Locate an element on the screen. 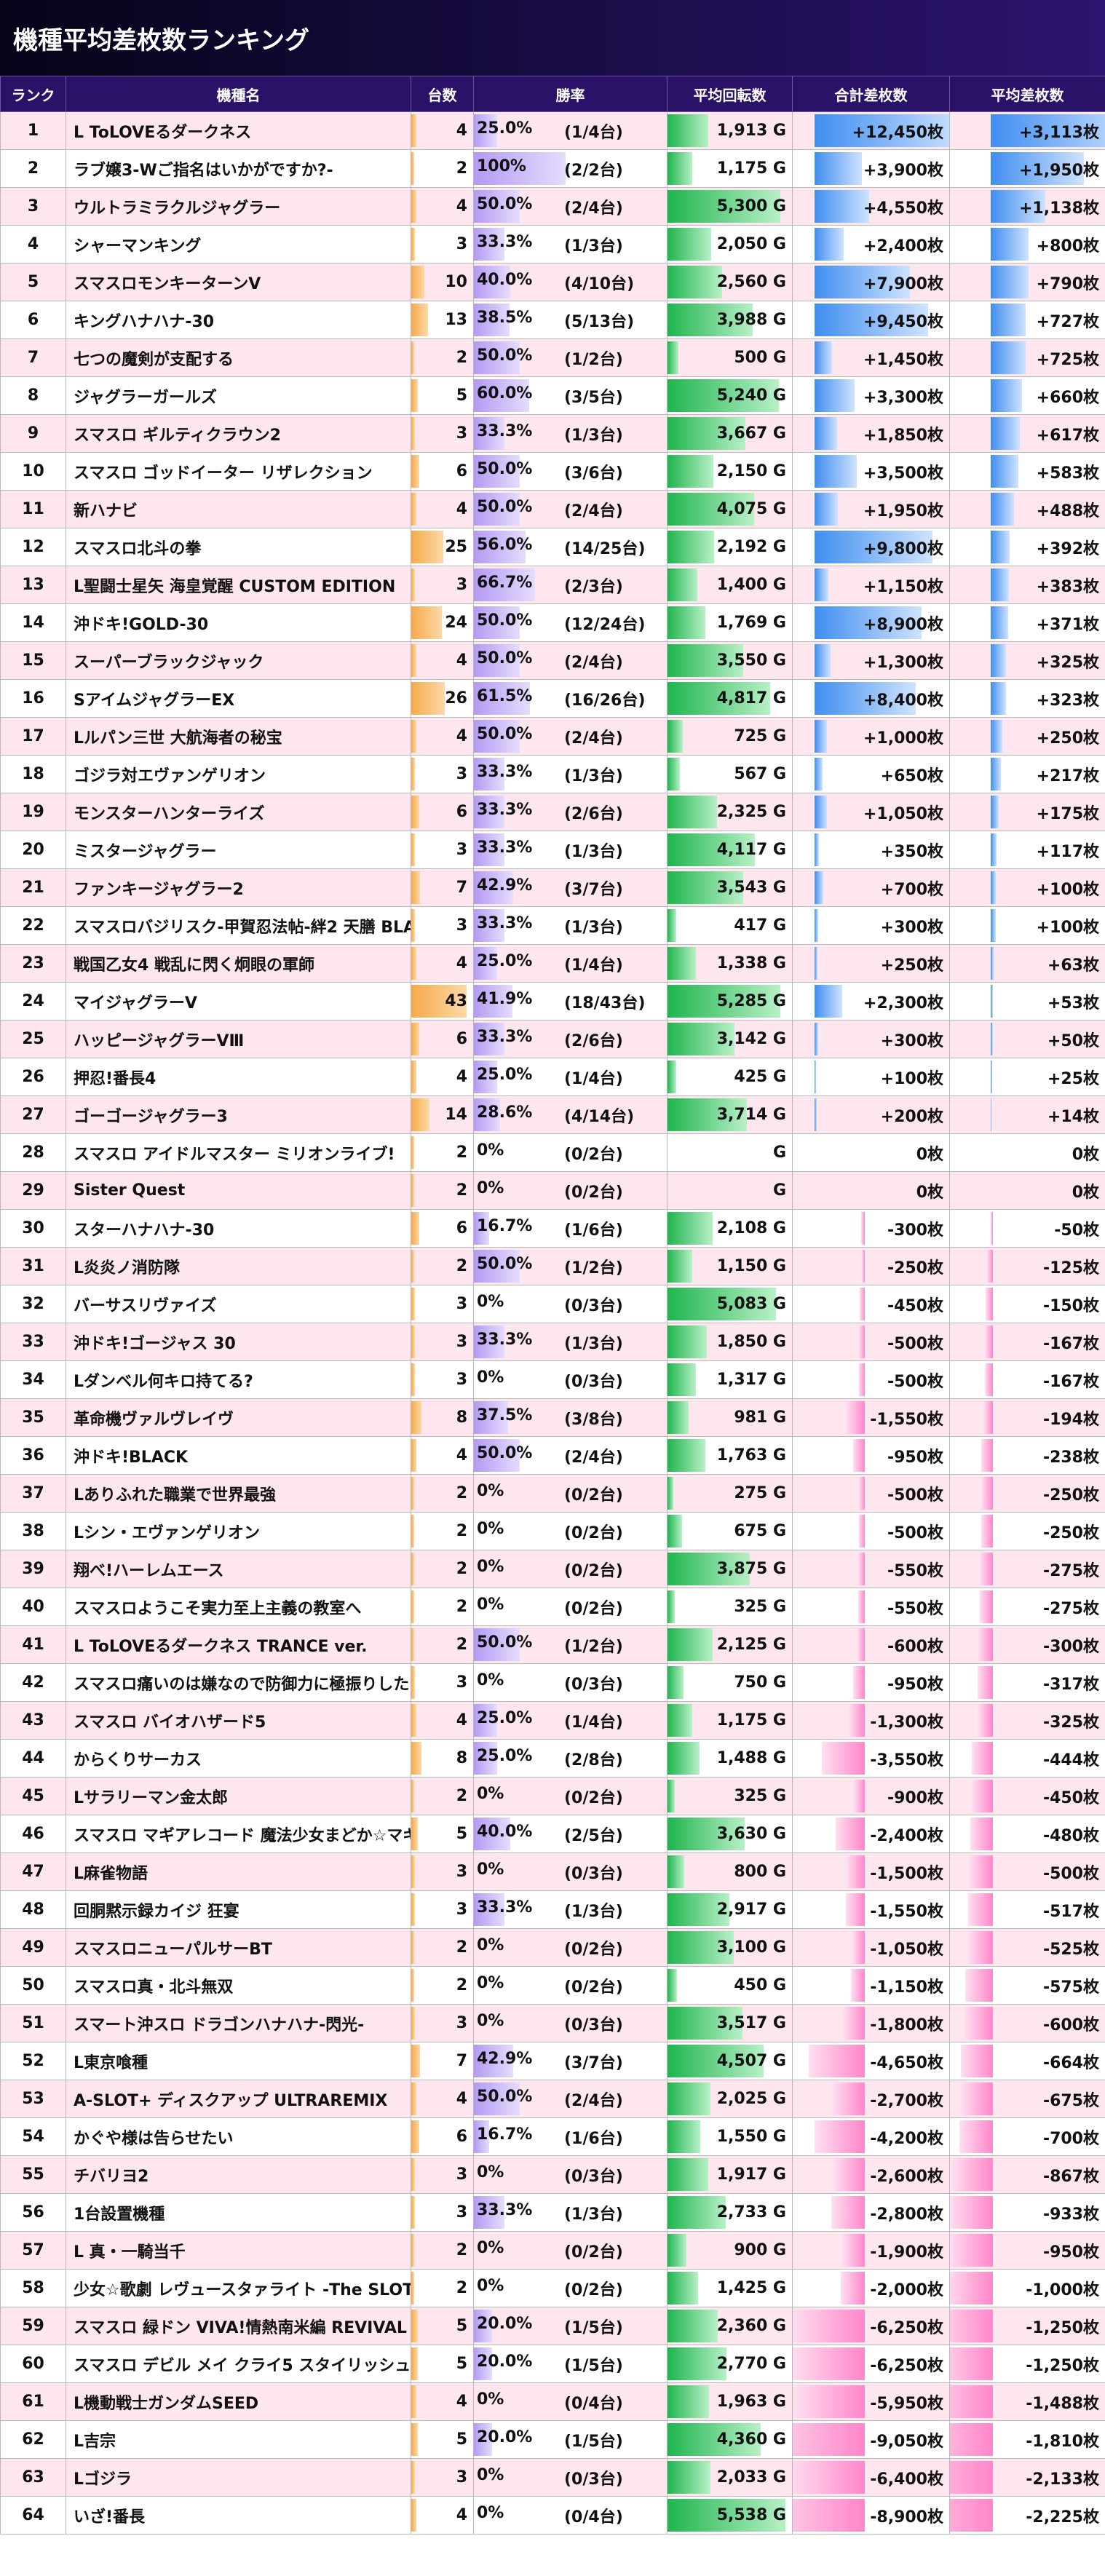  machine-name: モンスターハンターライズ is located at coordinates (239, 812).